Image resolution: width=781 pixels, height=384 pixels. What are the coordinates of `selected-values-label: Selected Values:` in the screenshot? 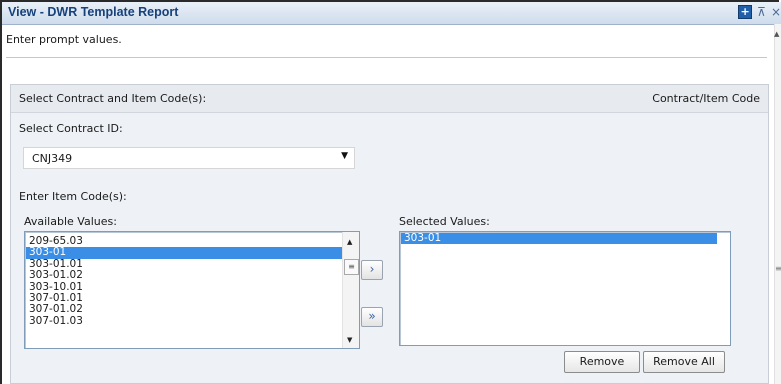 It's located at (444, 221).